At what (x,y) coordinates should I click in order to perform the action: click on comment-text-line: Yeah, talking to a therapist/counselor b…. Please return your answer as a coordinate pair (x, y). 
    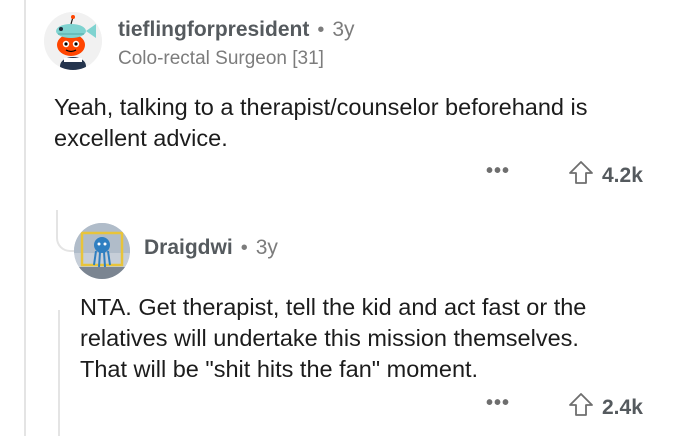
    Looking at the image, I should click on (321, 107).